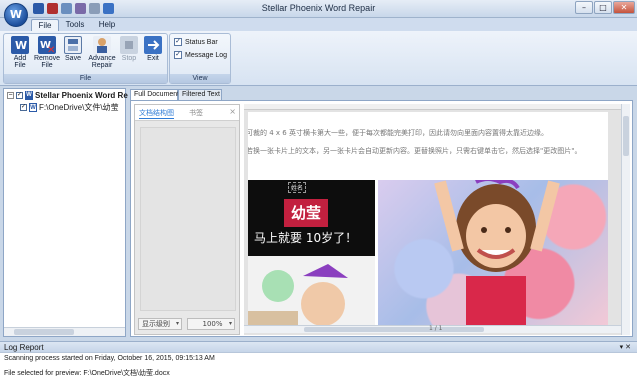  What do you see at coordinates (102, 55) in the screenshot?
I see `advance-repair-button: Advance Repair` at bounding box center [102, 55].